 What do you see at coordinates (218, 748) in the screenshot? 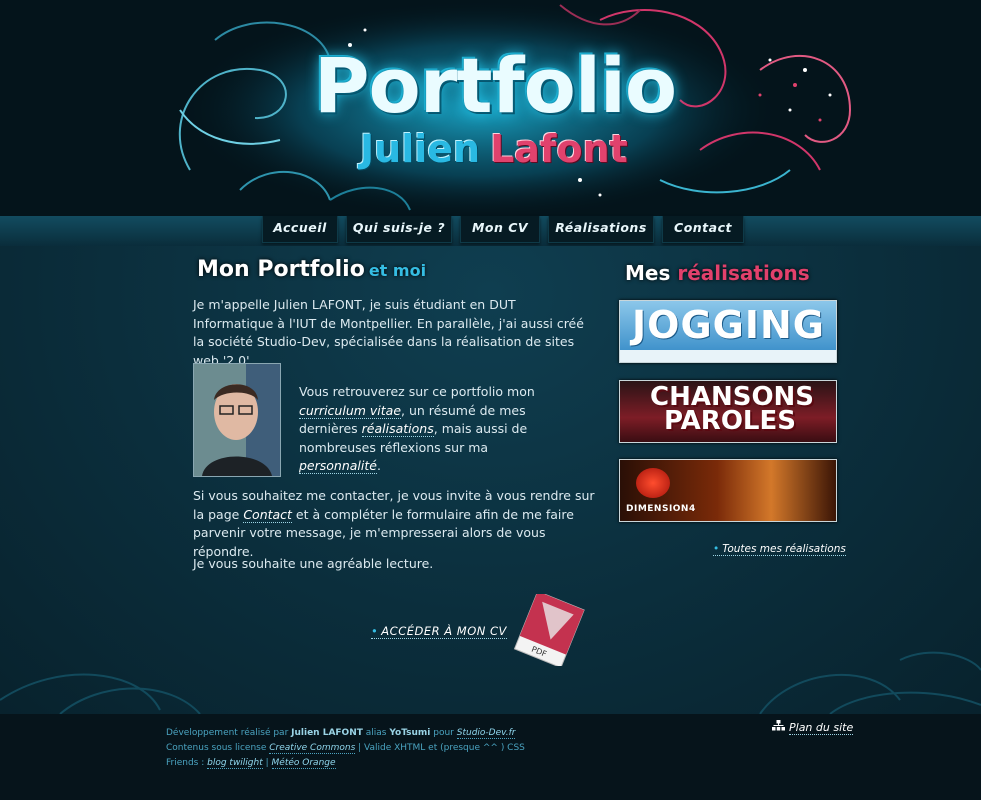
I see `license-text-a: Contenus sous license` at bounding box center [218, 748].